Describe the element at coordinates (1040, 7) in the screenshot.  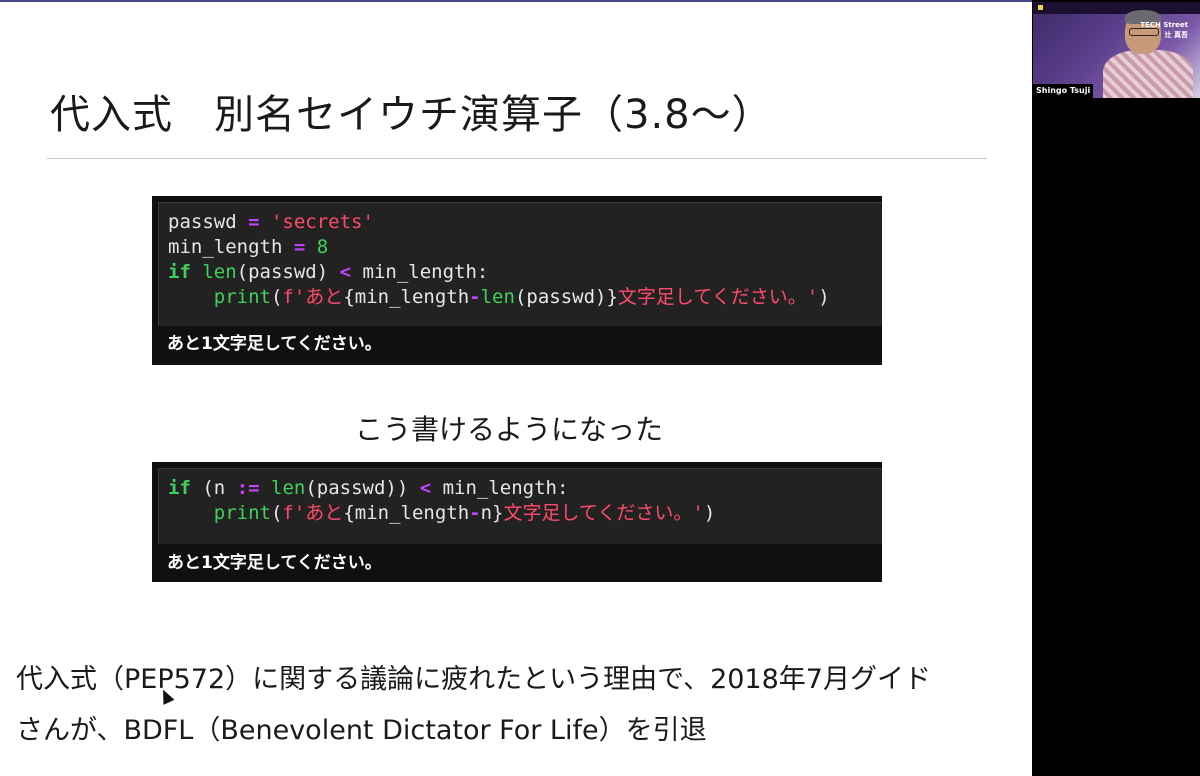
I see `logo-icon` at that location.